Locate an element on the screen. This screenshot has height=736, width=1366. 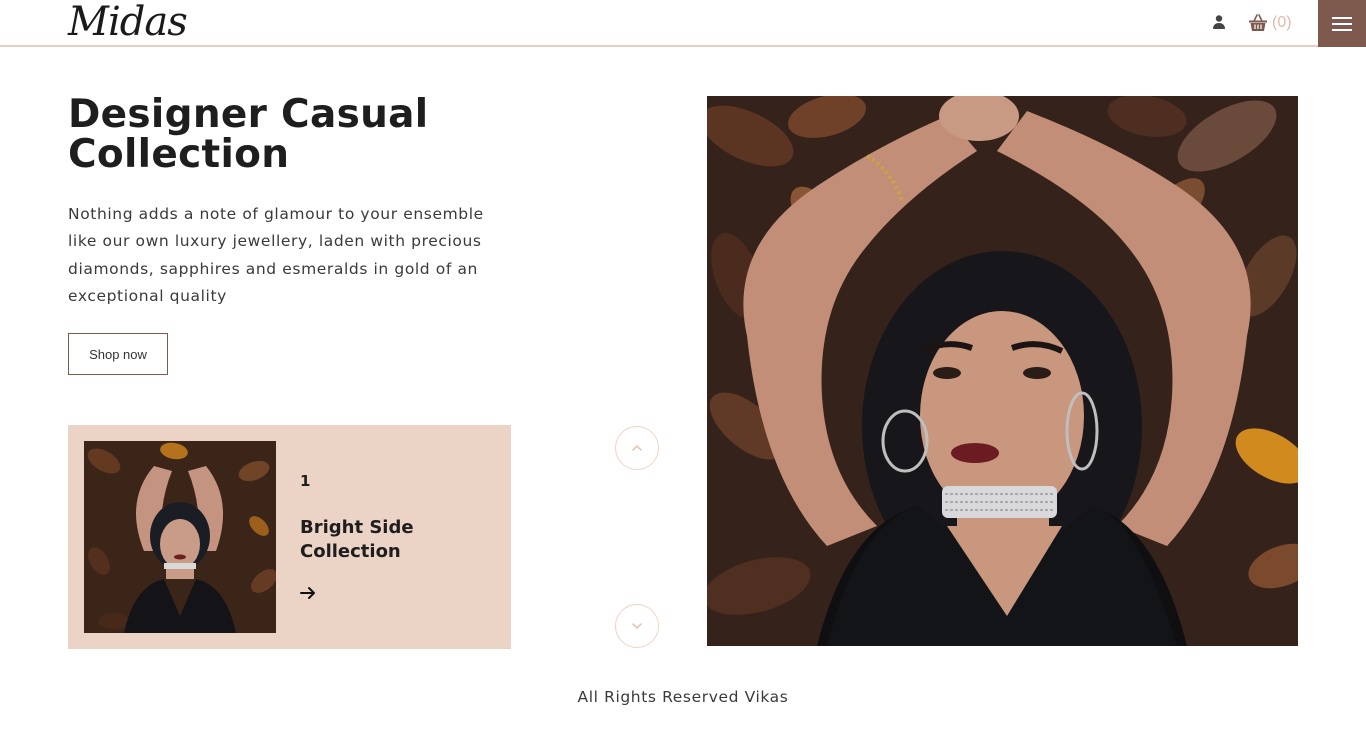
arrow-right-icon is located at coordinates (308, 593).